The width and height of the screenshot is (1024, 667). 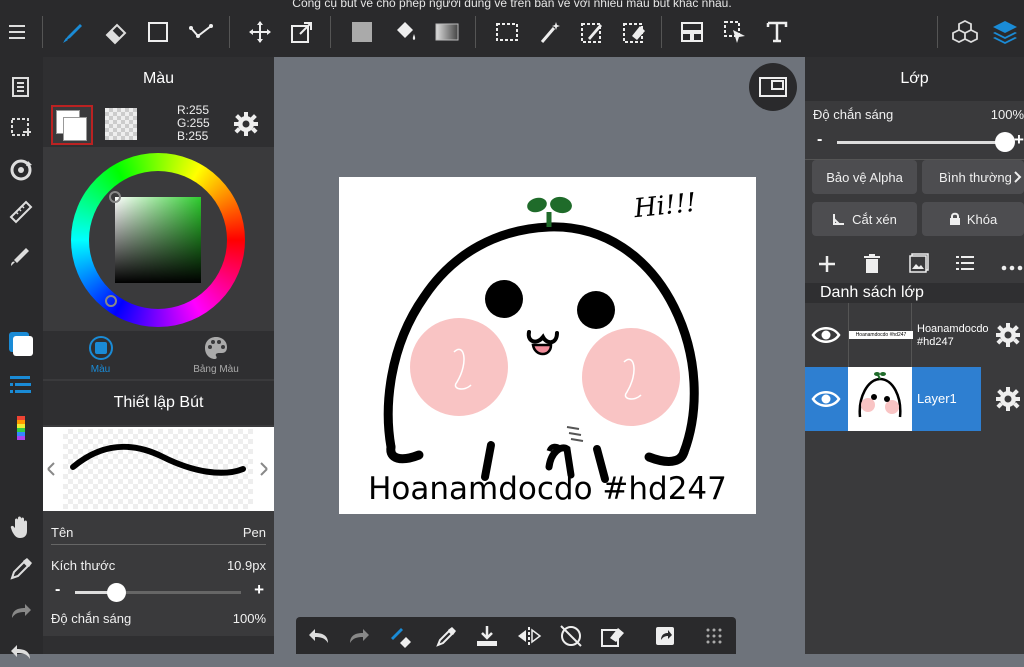 What do you see at coordinates (158, 534) in the screenshot?
I see `brush-name-row: Tên Pen` at bounding box center [158, 534].